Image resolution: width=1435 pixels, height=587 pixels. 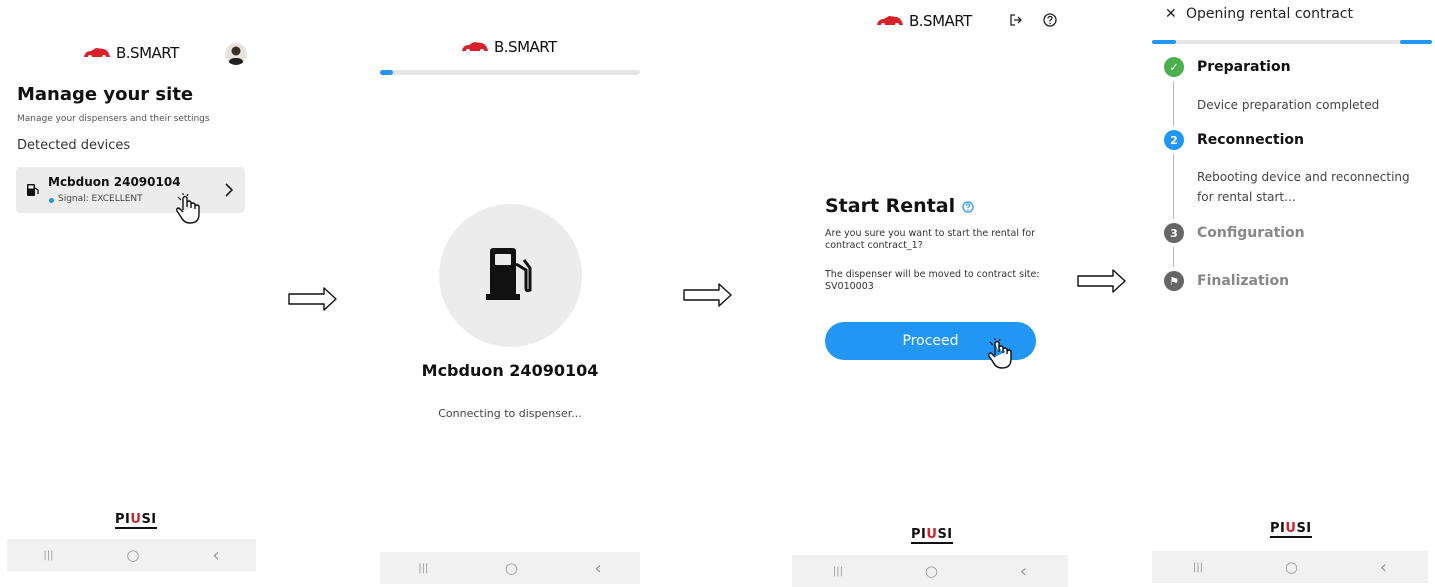 I want to click on progress-fill, so click(x=386, y=72).